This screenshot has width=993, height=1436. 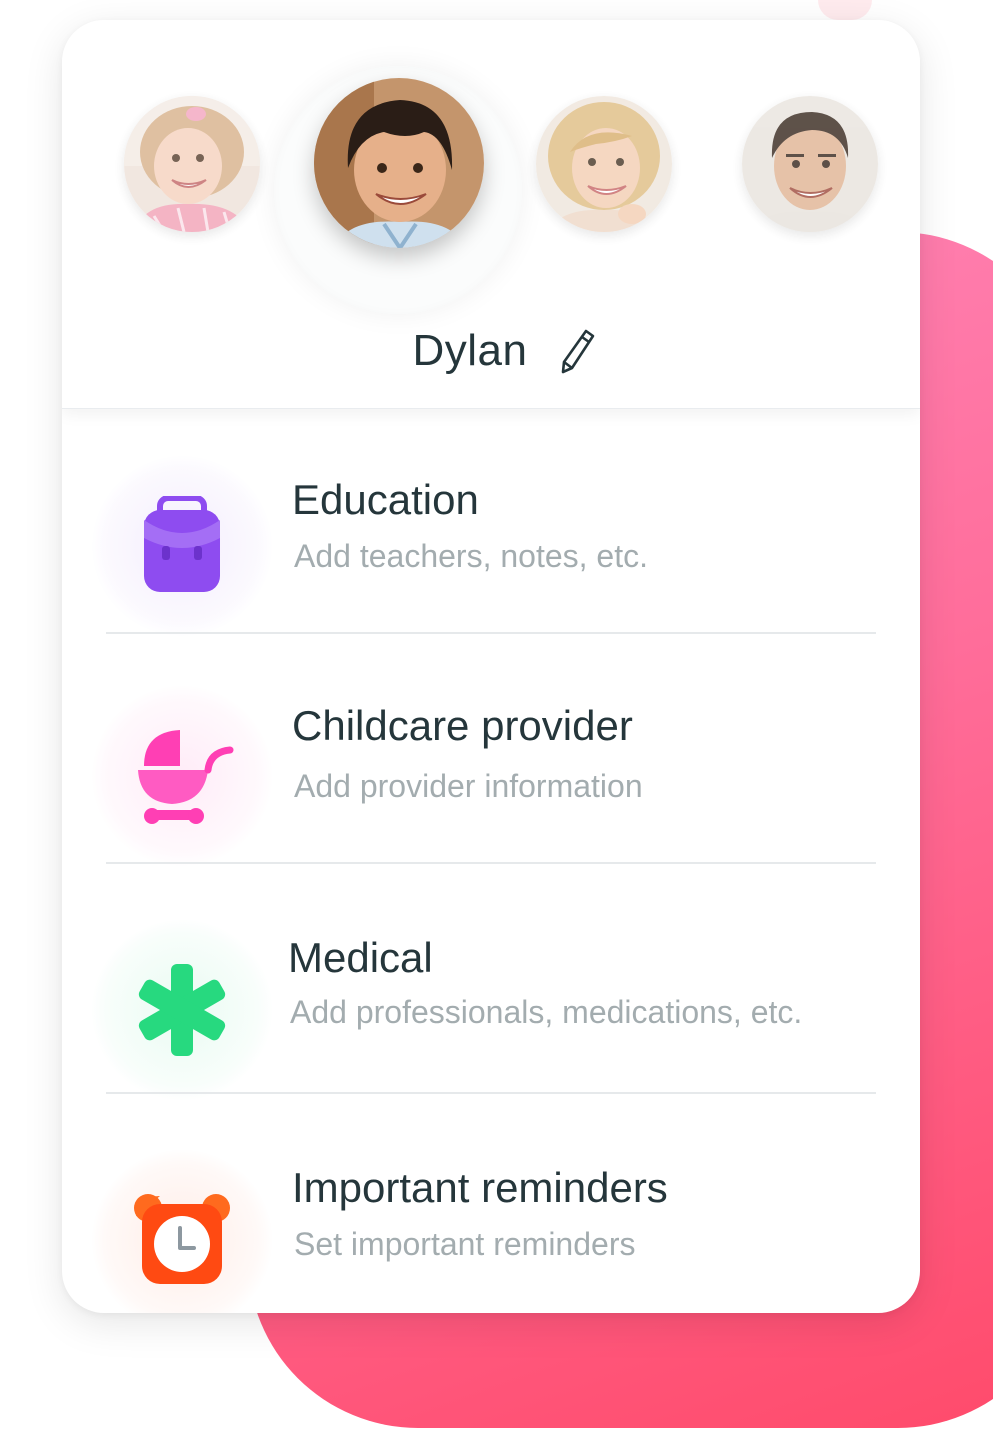 I want to click on father-avatar, so click(x=810, y=164).